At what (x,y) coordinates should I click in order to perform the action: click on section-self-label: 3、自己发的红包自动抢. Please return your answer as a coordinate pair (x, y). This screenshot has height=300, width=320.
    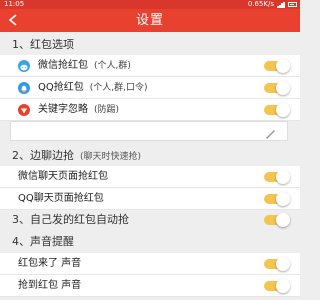
    Looking at the image, I should click on (70, 219).